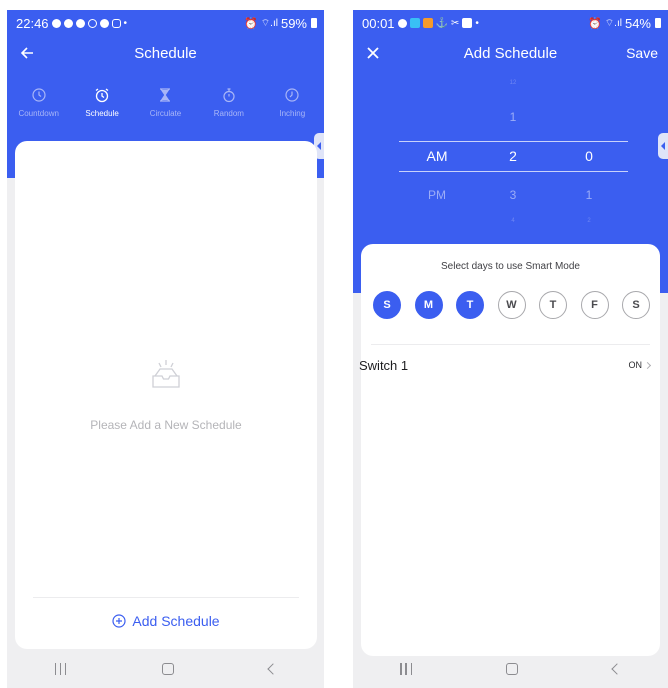  I want to click on back-button, so click(27, 53).